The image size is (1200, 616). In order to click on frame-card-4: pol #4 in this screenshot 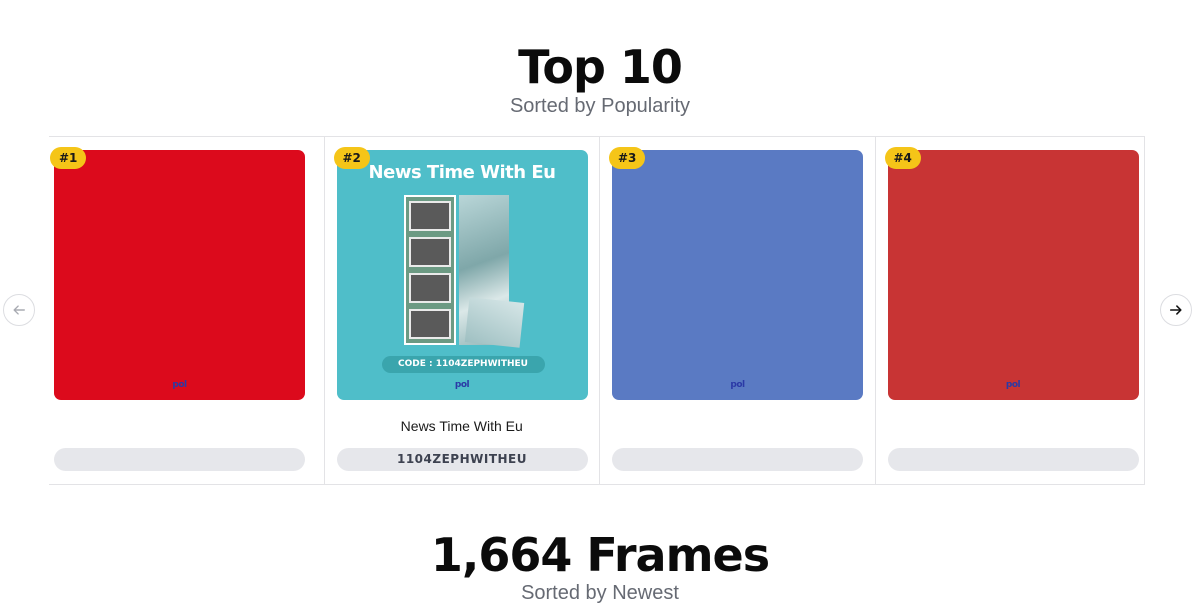, I will do `click(1010, 310)`.